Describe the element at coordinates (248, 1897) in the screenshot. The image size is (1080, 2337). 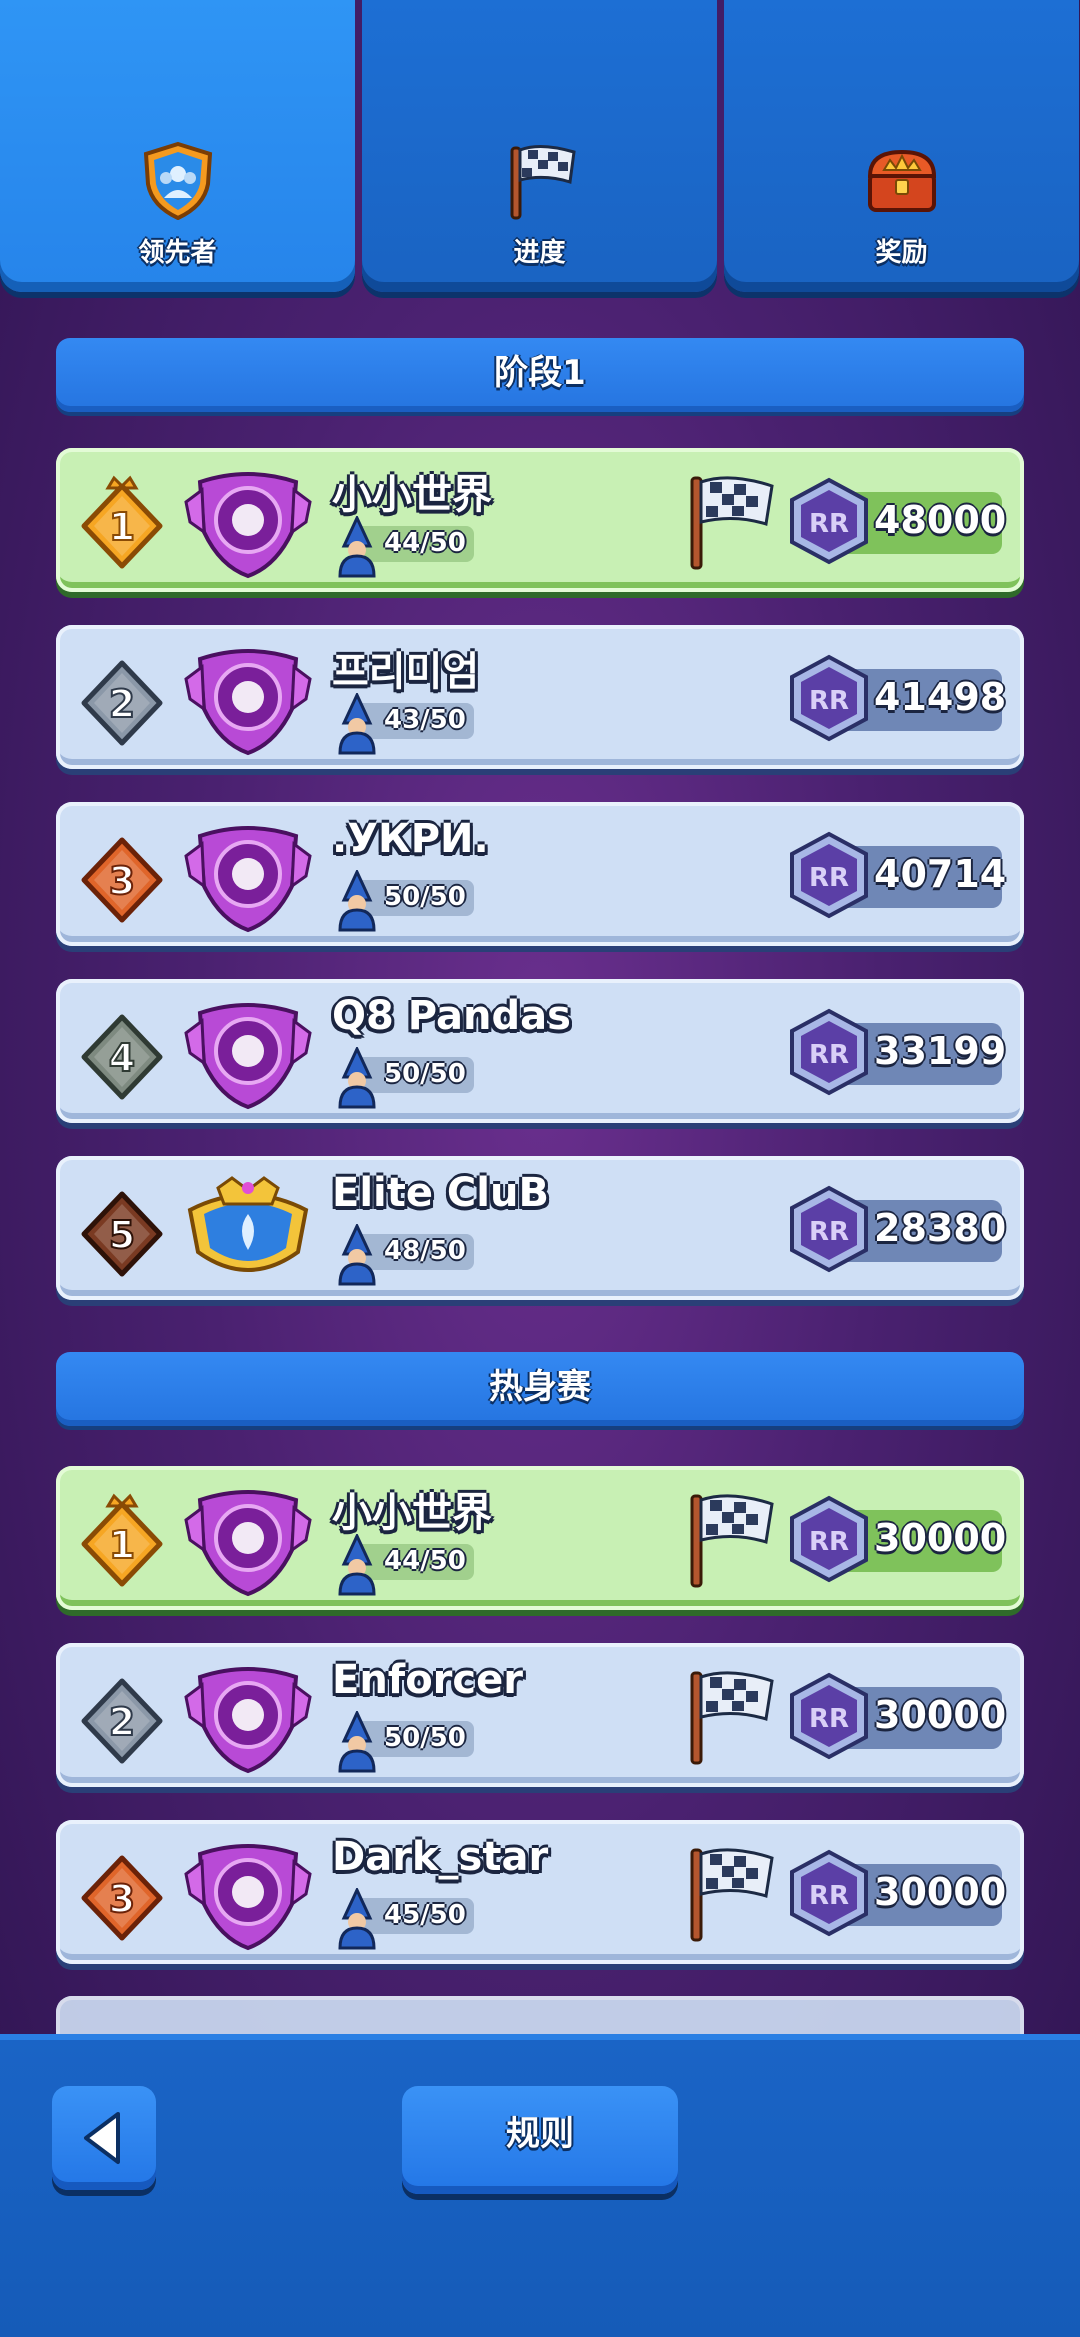
I see `bull-badge-icon` at that location.